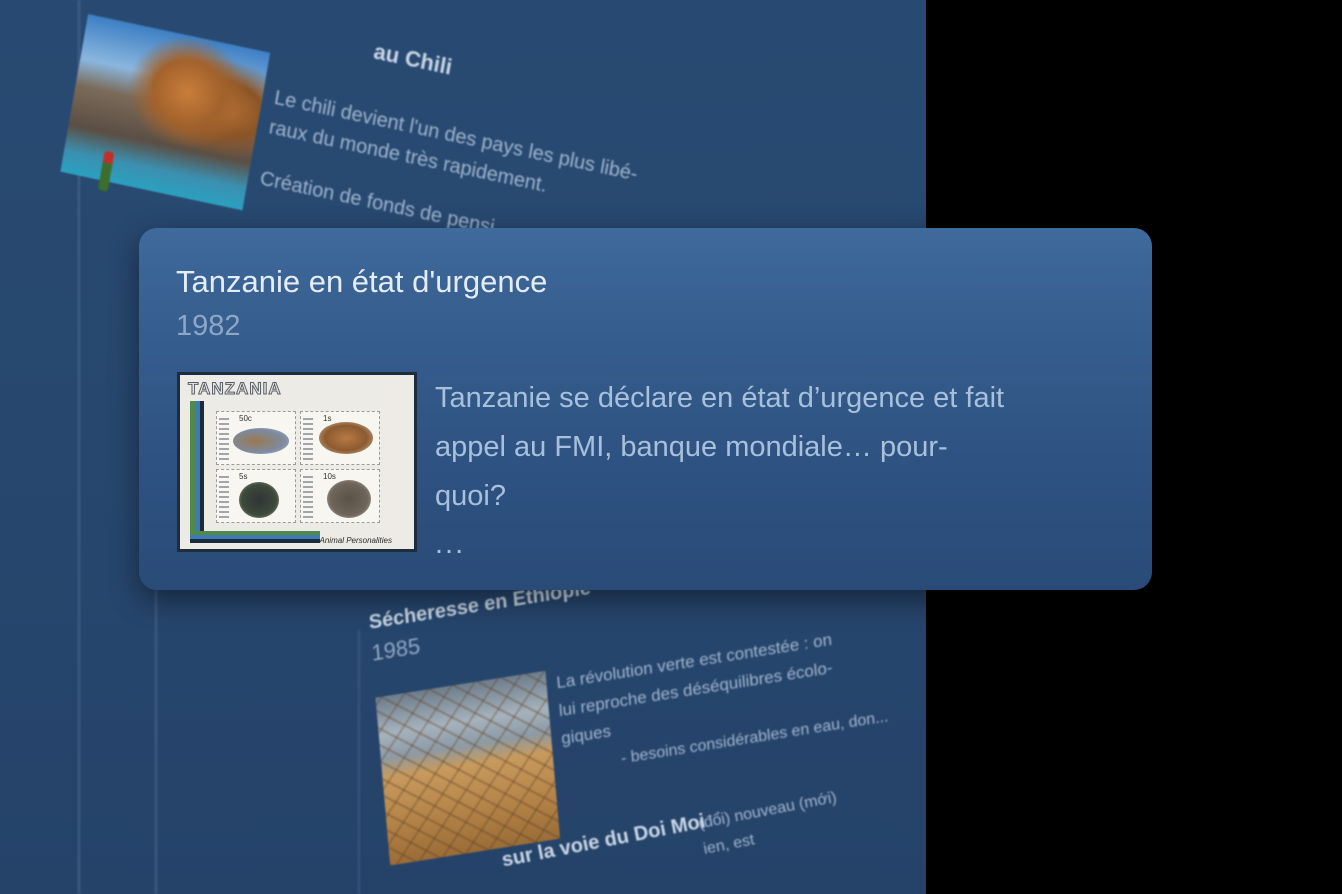  What do you see at coordinates (362, 281) in the screenshot?
I see `event-title: Tanzanie en état d'urgence` at bounding box center [362, 281].